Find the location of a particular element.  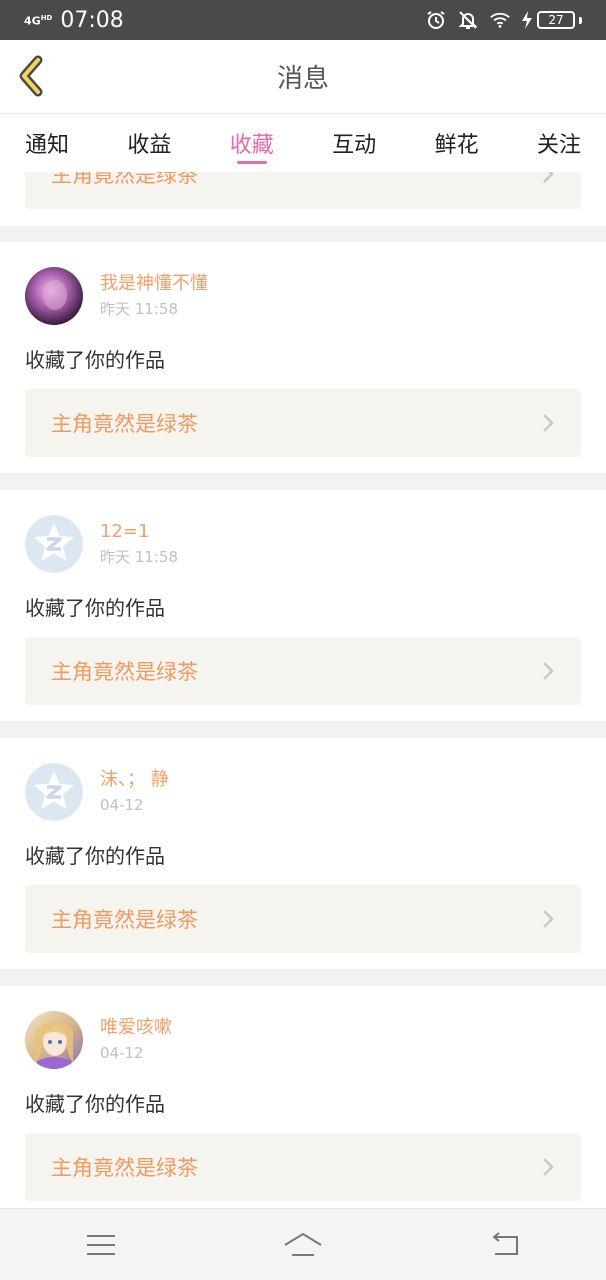

back-button is located at coordinates (34, 76).